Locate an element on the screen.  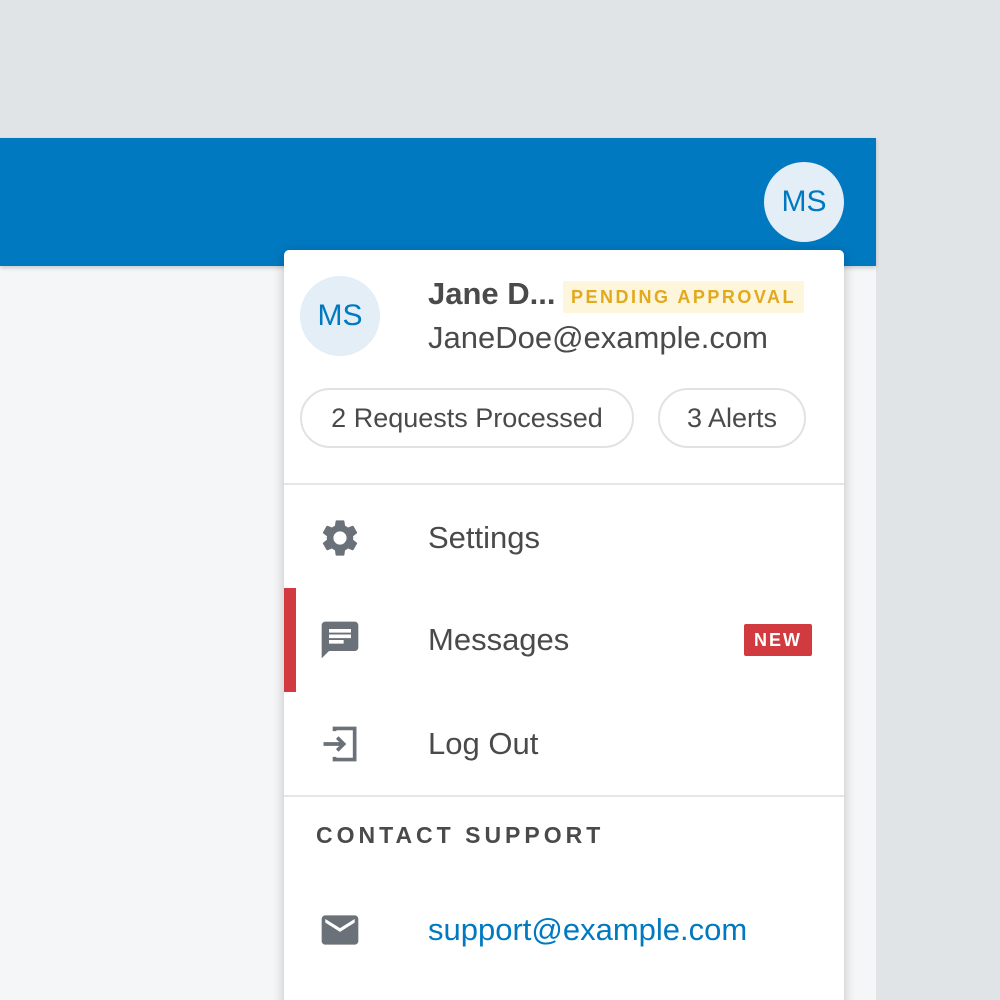
user-avatar: MS is located at coordinates (340, 316).